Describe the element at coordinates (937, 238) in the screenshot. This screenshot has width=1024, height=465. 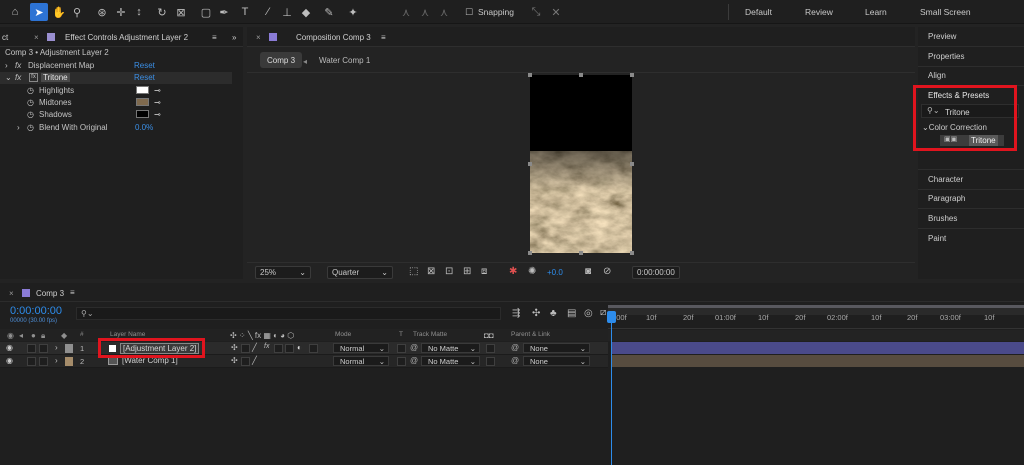
I see `paint-panel-header: Paint` at that location.